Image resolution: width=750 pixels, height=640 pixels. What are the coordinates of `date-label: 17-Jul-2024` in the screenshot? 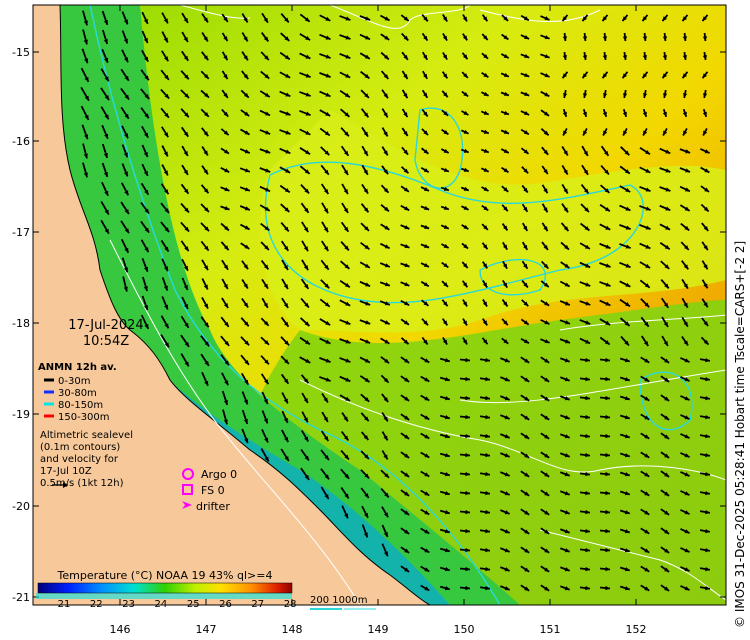 It's located at (105, 325).